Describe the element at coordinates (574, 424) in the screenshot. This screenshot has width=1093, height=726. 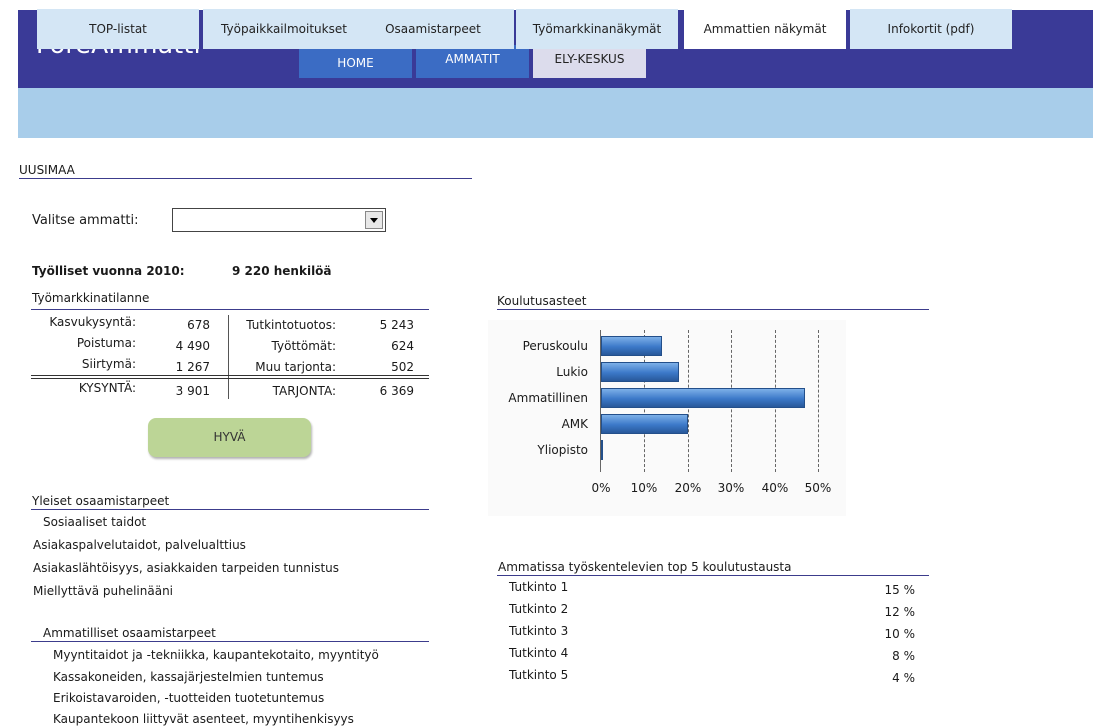
I see `chart-category-label: AMK` at that location.